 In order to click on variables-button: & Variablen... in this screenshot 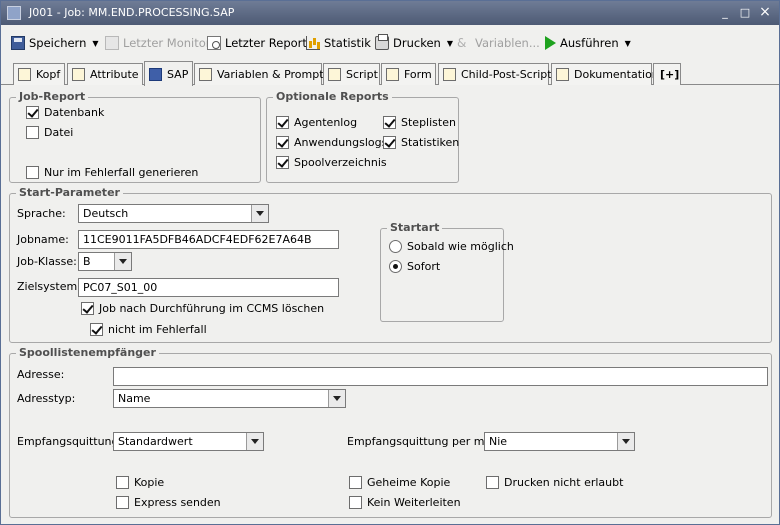, I will do `click(498, 43)`.